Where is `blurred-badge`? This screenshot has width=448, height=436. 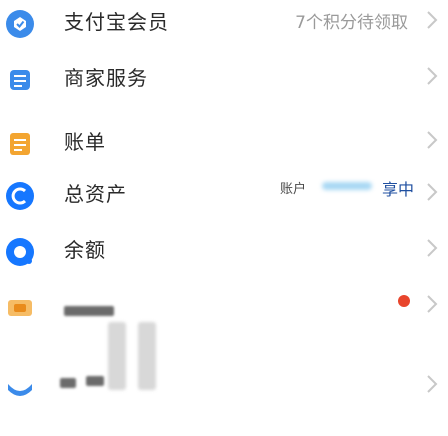
blurred-badge is located at coordinates (347, 186).